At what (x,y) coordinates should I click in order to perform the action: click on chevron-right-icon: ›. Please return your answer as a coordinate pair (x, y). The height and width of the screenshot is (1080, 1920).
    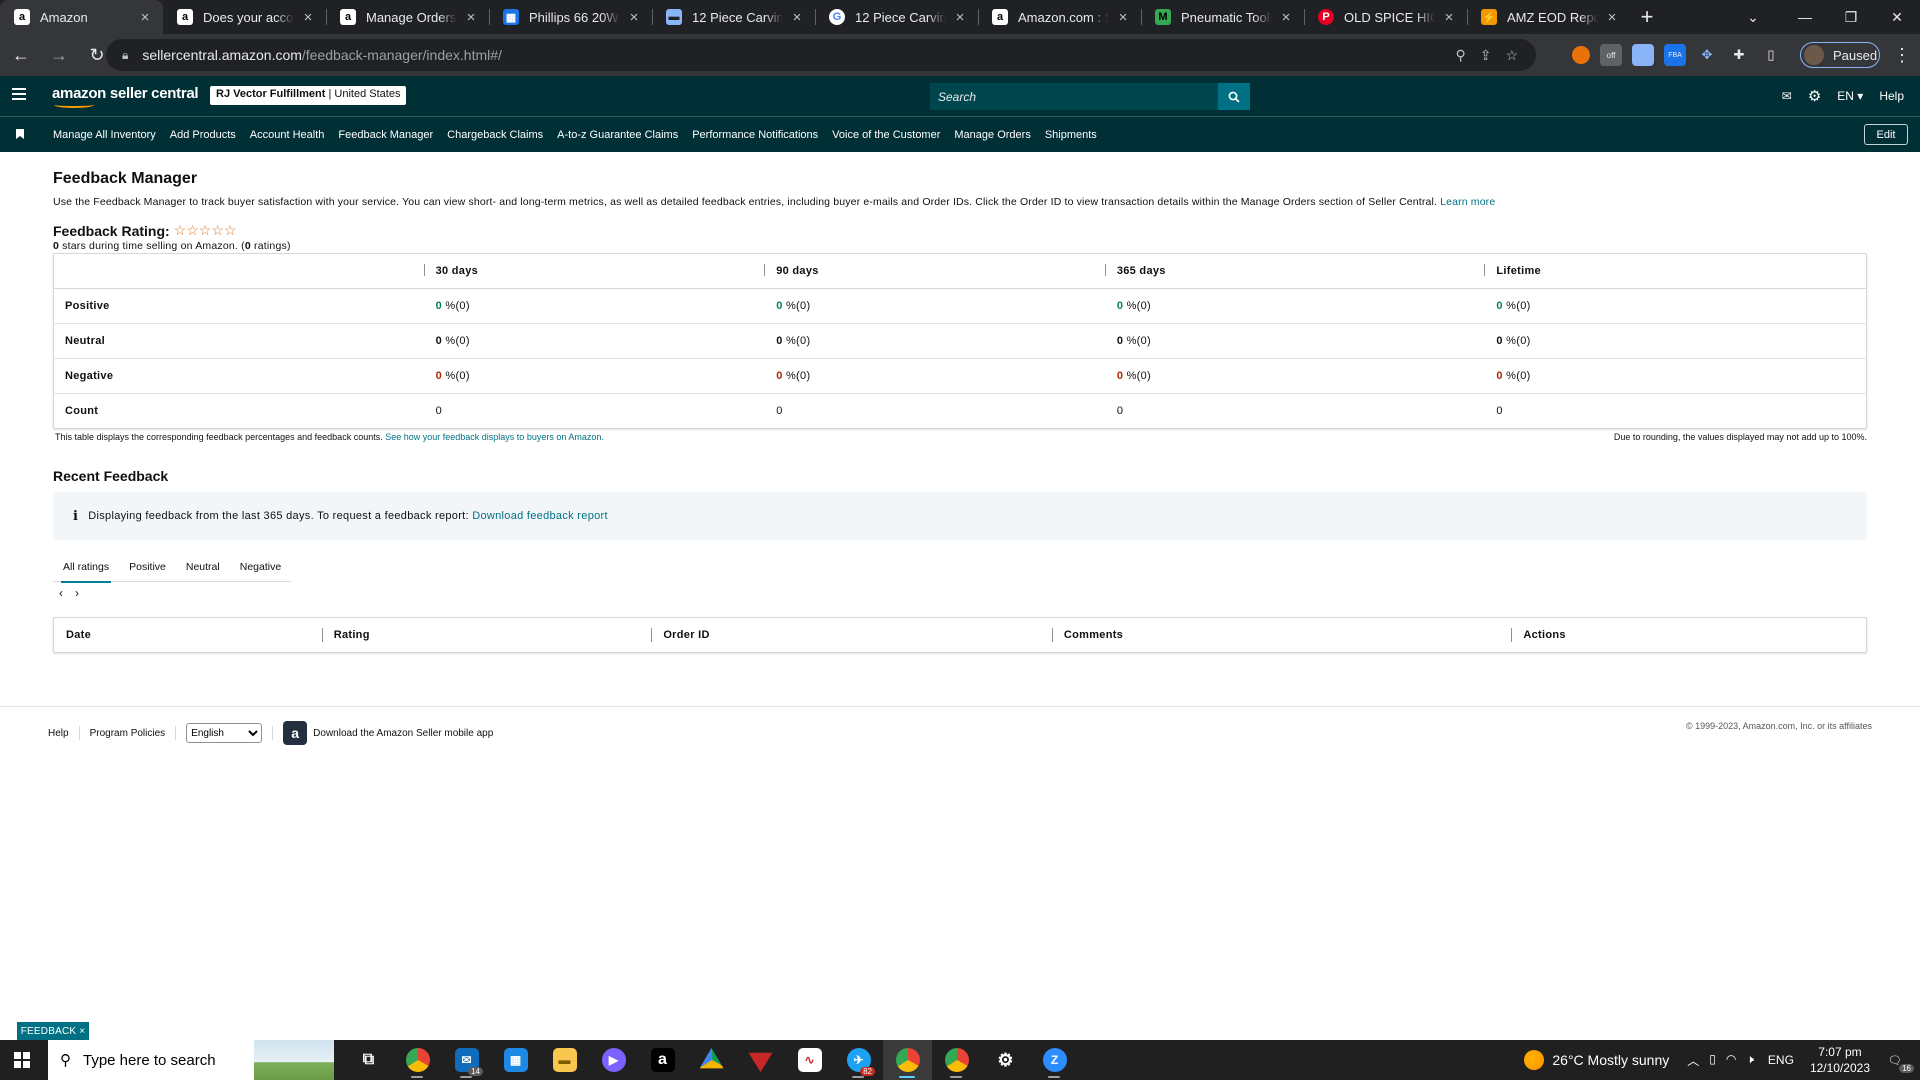
    Looking at the image, I should click on (77, 593).